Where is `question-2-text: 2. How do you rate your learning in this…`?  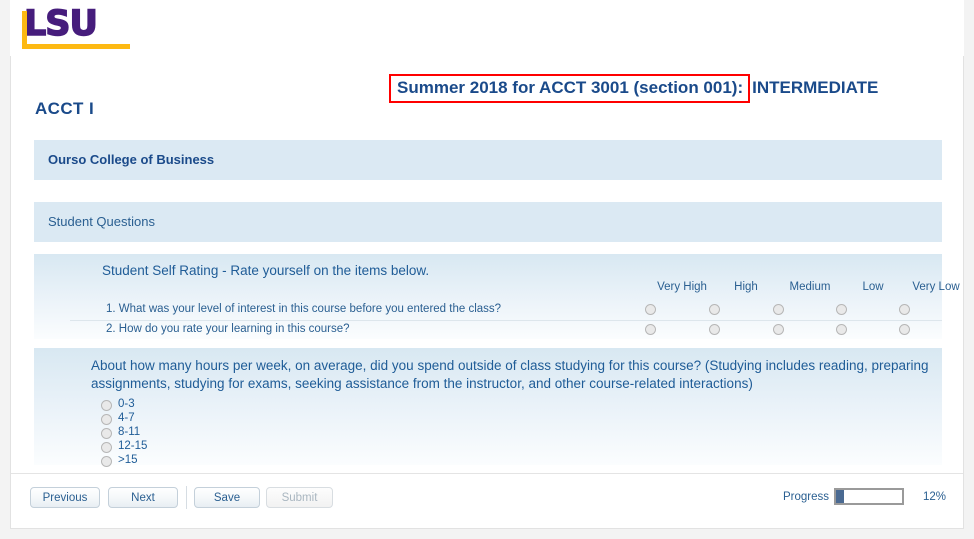 question-2-text: 2. How do you rate your learning in this… is located at coordinates (228, 329).